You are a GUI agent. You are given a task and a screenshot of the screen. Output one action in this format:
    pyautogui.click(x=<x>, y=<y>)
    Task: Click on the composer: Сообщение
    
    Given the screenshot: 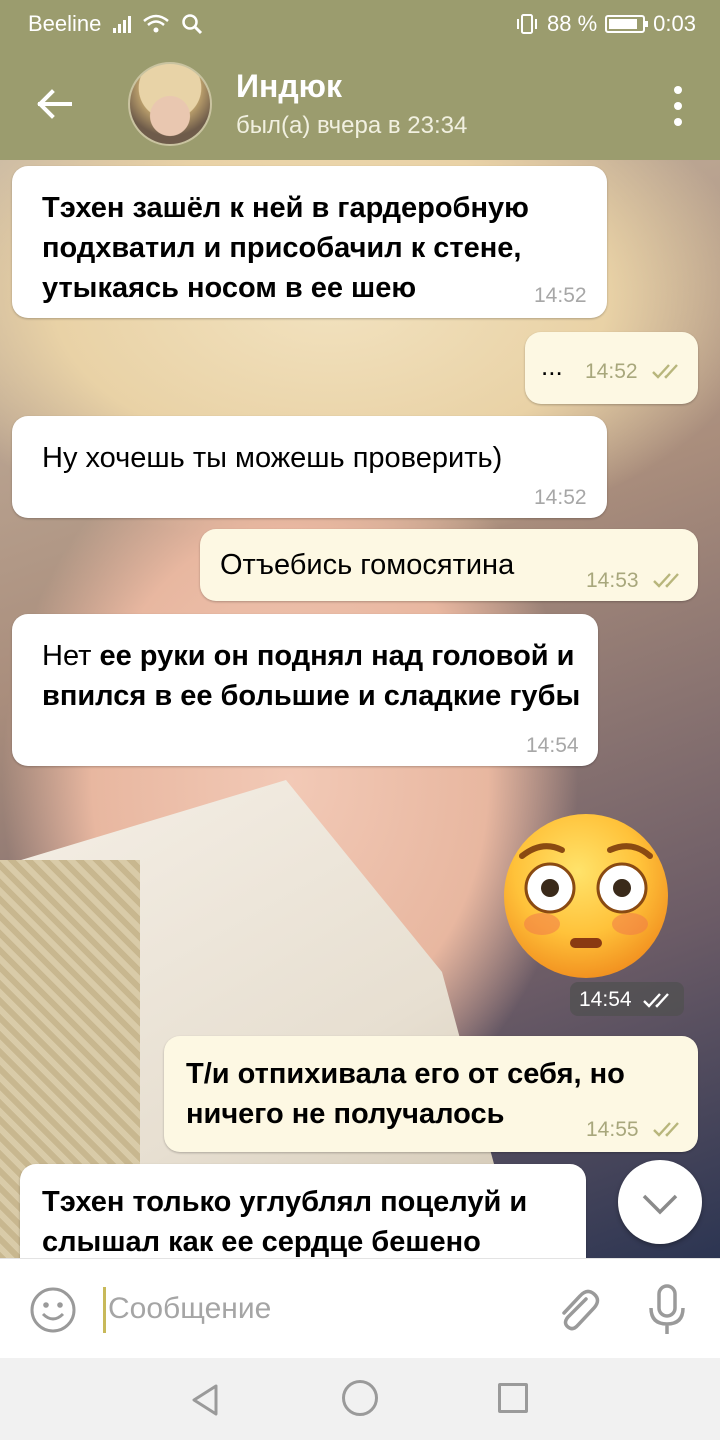 What is the action you would take?
    pyautogui.click(x=360, y=1308)
    